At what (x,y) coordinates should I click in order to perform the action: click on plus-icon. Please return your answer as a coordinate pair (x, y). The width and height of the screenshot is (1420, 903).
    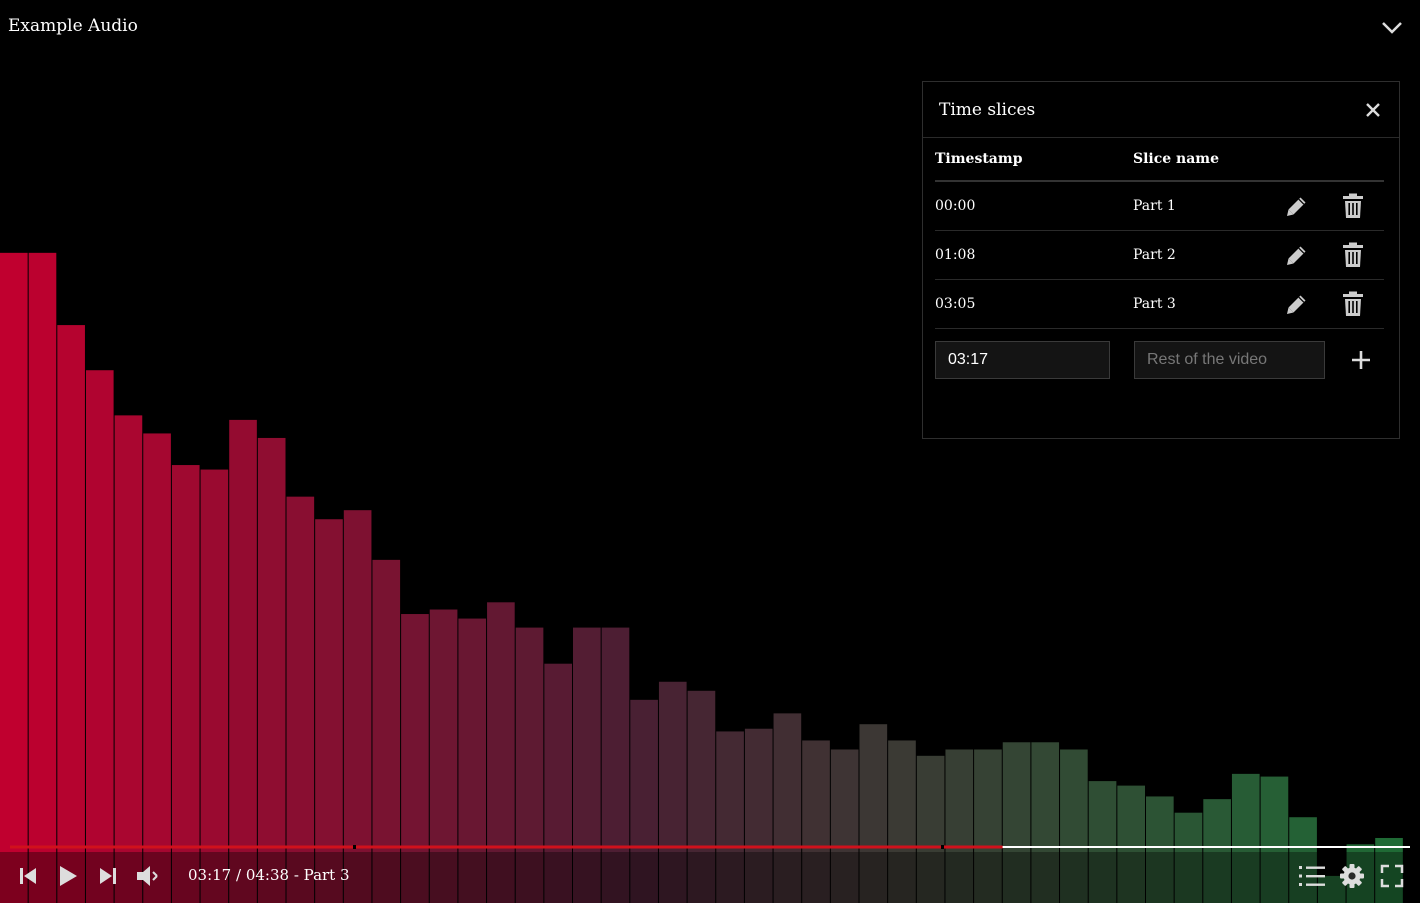
    Looking at the image, I should click on (1361, 360).